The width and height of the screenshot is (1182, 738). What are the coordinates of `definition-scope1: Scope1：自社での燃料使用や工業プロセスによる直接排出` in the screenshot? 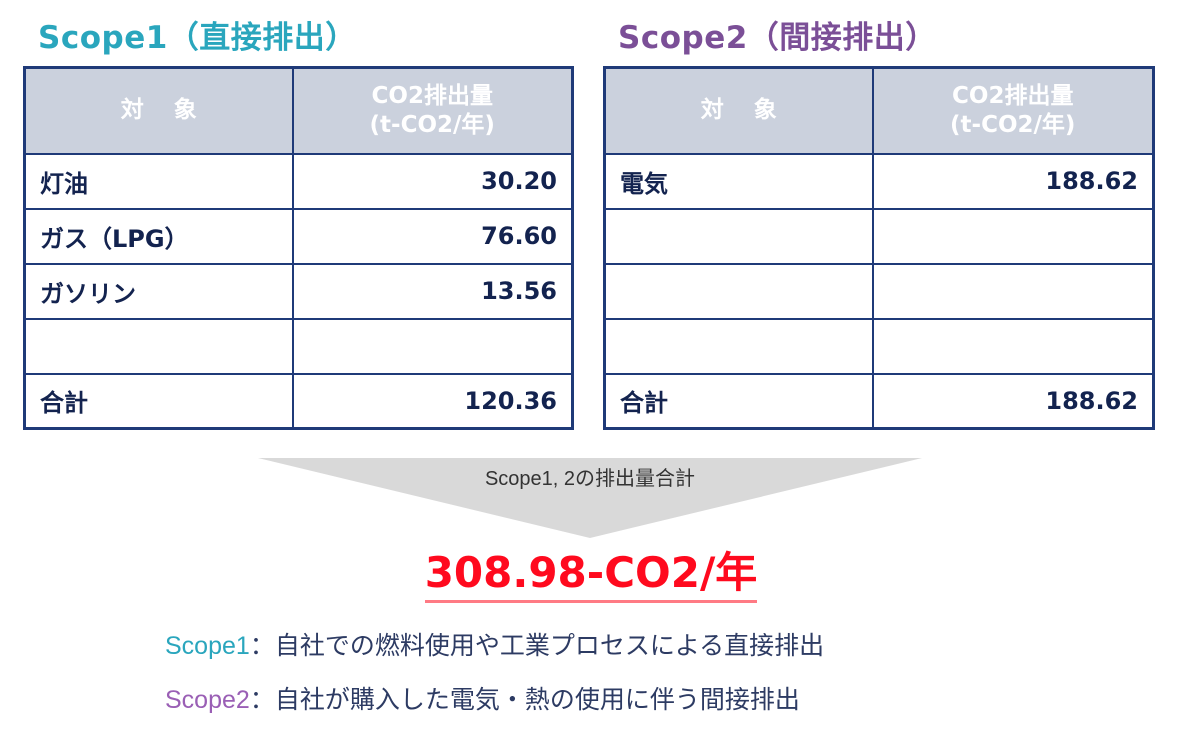 It's located at (494, 644).